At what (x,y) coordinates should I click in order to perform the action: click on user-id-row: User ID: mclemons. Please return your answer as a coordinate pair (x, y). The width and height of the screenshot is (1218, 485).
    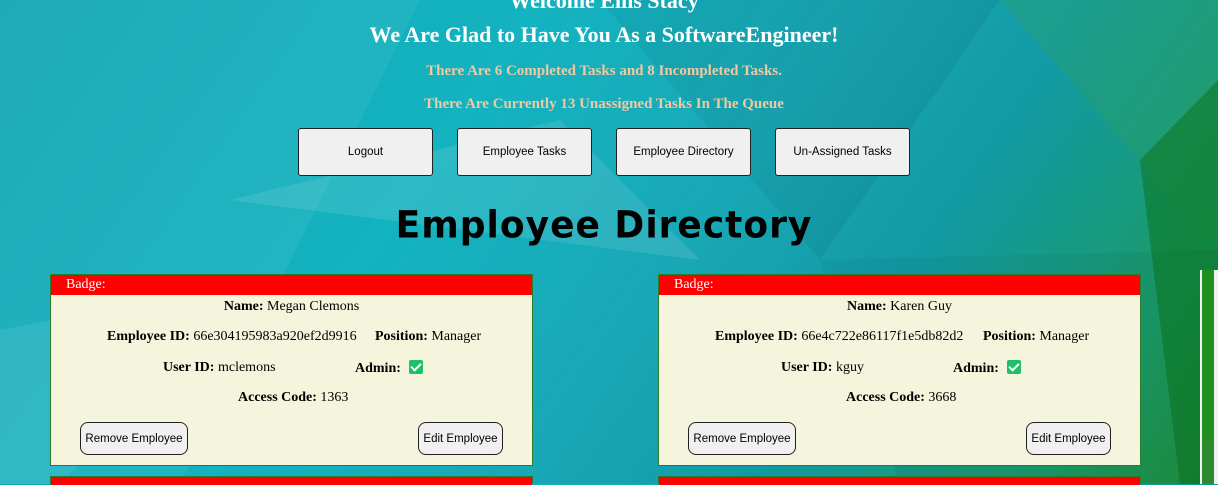
    Looking at the image, I should click on (219, 368).